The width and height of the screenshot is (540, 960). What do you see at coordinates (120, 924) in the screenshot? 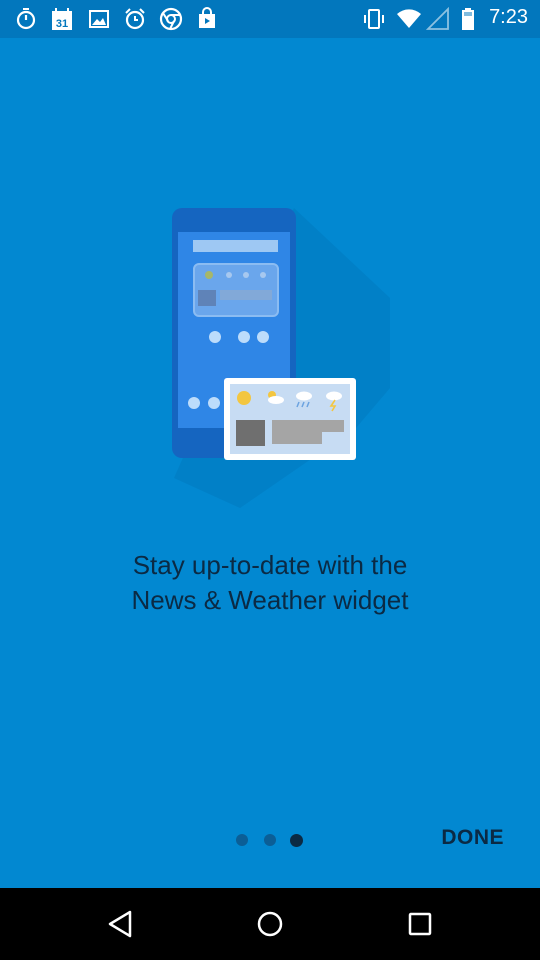
I see `back-icon` at bounding box center [120, 924].